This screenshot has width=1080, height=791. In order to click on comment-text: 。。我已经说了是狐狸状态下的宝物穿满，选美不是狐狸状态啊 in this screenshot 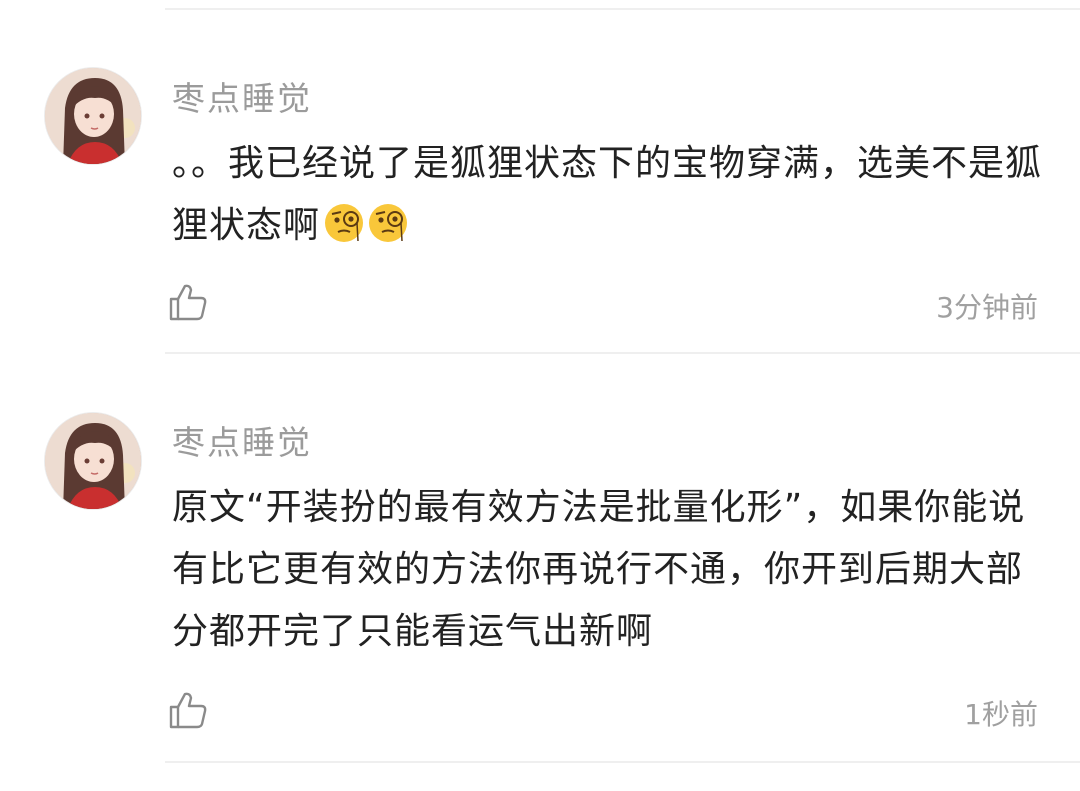, I will do `click(612, 198)`.